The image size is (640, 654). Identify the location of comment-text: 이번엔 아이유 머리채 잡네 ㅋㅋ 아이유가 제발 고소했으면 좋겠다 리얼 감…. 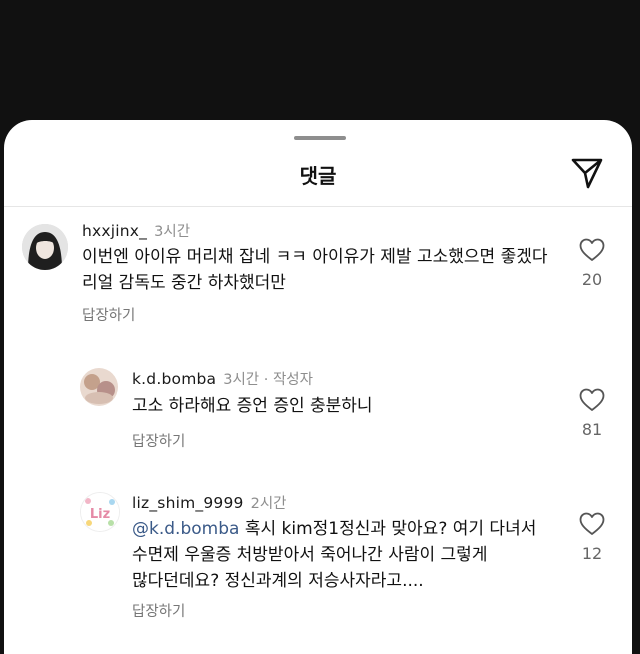
(315, 270).